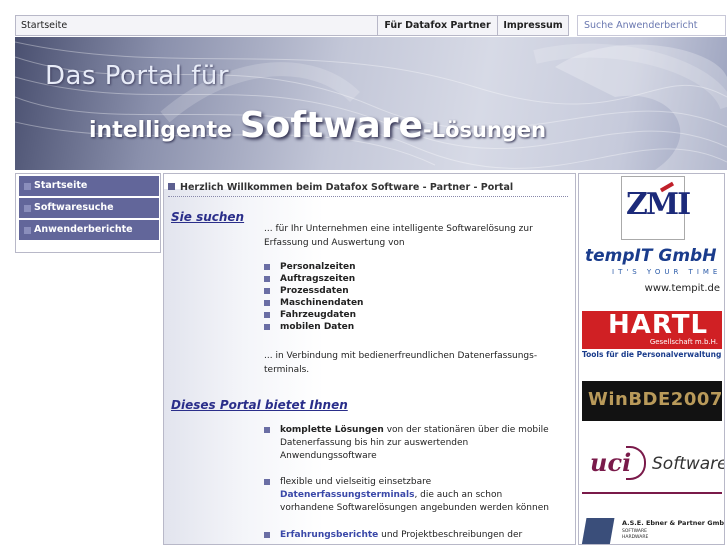 The image size is (727, 545). Describe the element at coordinates (44, 25) in the screenshot. I see `topbar-home-label: Startseite` at that location.